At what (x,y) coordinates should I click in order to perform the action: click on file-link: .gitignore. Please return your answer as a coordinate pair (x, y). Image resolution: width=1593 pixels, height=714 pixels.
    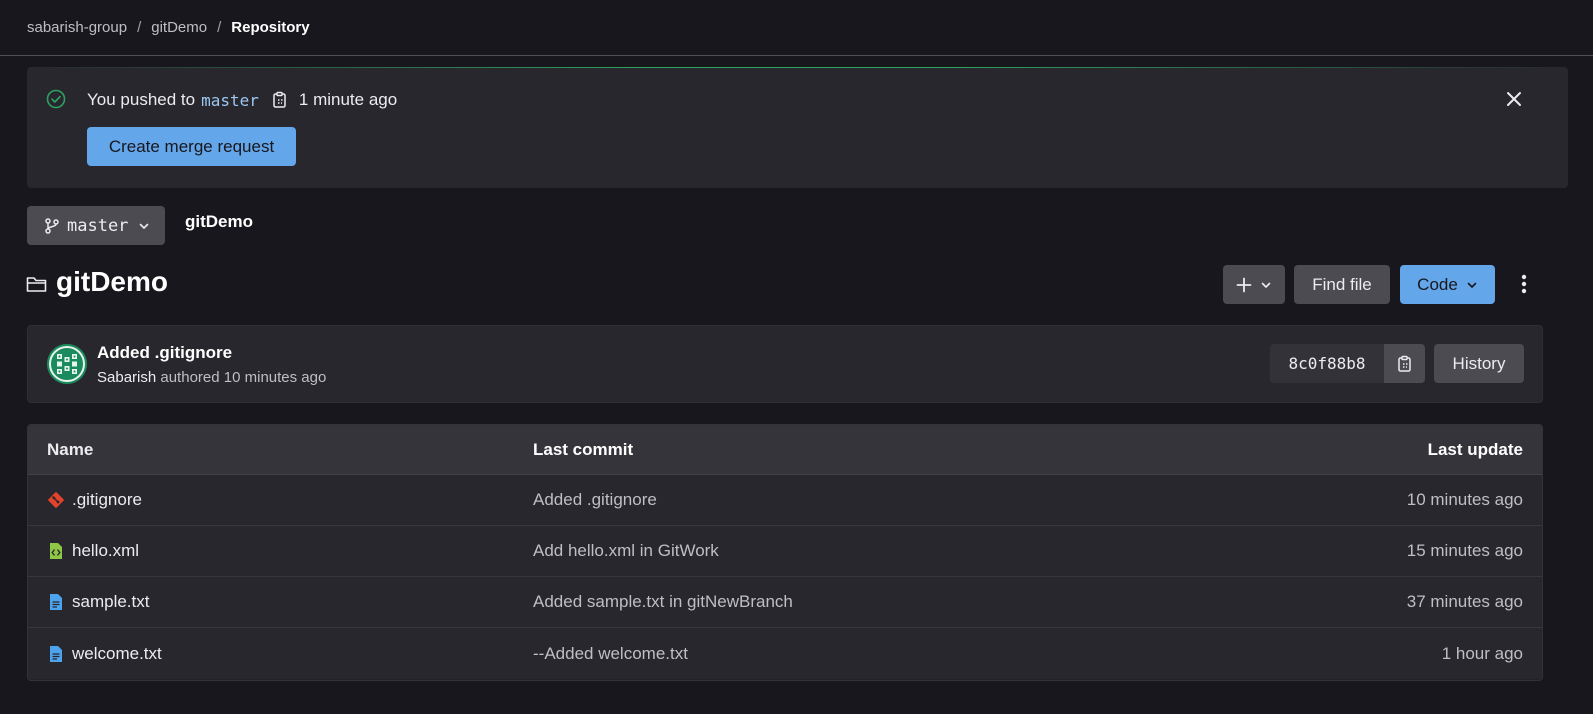
    Looking at the image, I should click on (107, 500).